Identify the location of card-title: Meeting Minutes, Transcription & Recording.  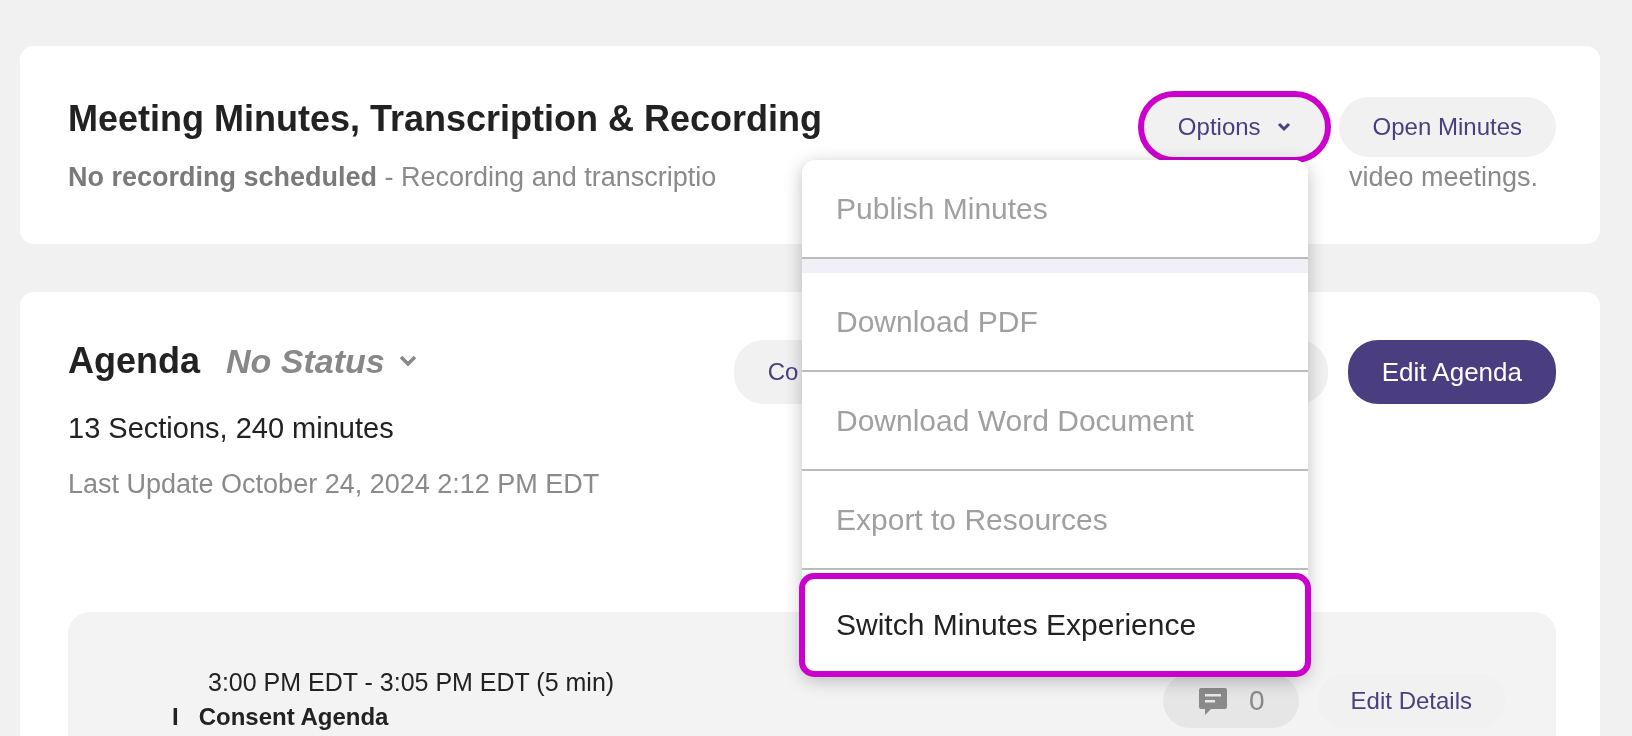
(445, 119).